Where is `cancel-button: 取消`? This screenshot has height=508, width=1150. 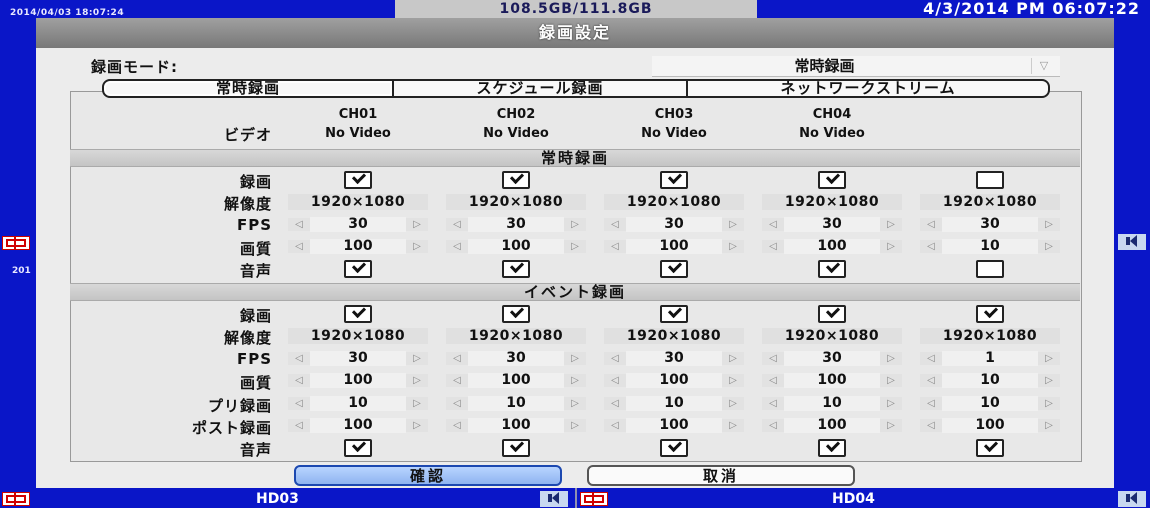
cancel-button: 取消 is located at coordinates (721, 475).